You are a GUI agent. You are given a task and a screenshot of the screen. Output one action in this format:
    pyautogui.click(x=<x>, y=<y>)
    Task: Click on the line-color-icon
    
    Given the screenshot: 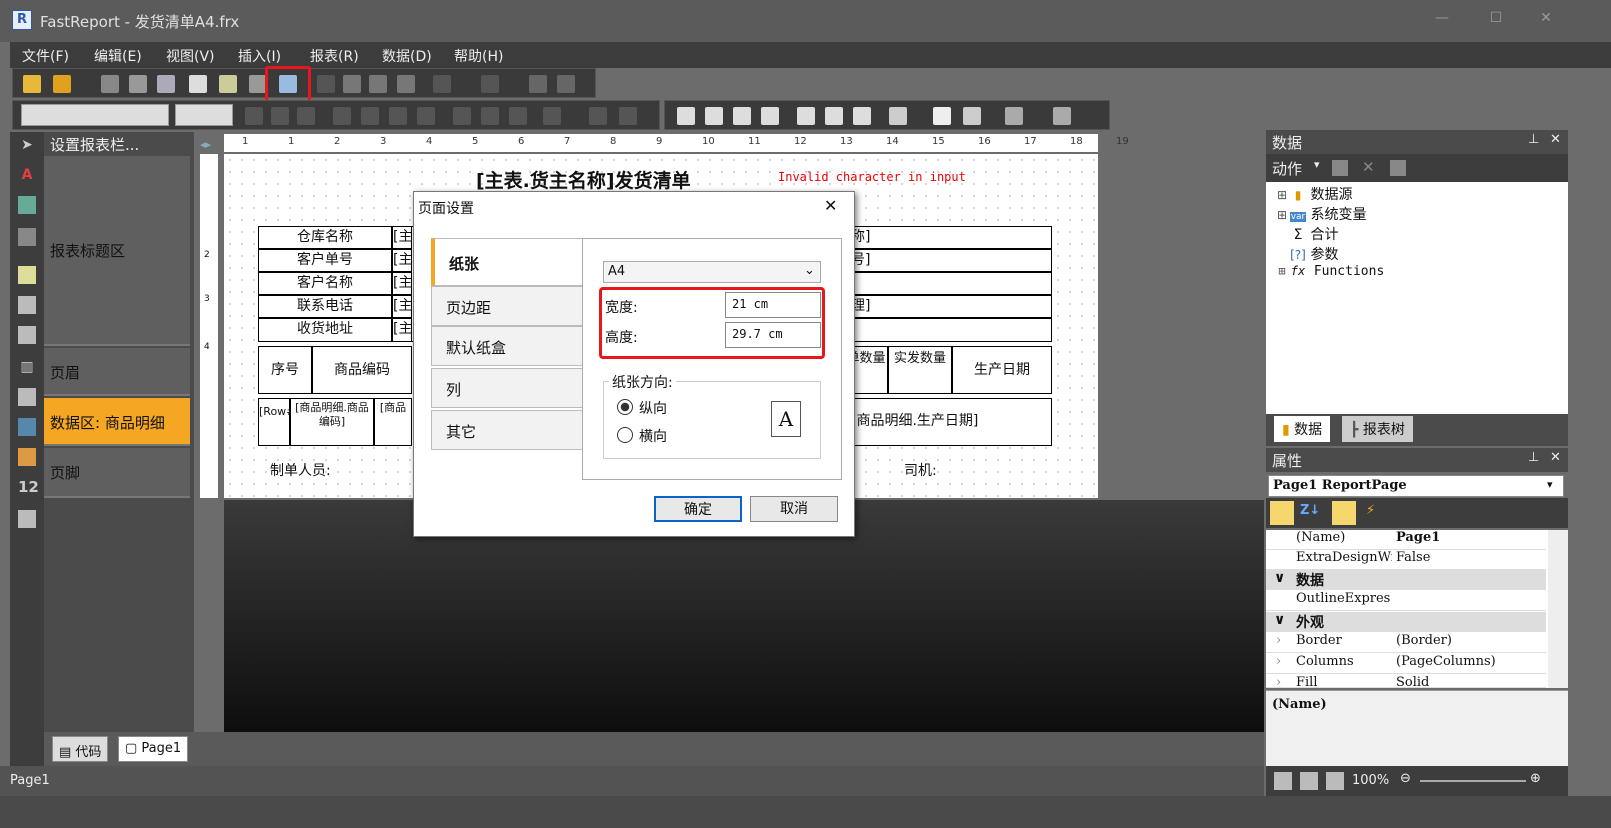 What is the action you would take?
    pyautogui.click(x=972, y=116)
    